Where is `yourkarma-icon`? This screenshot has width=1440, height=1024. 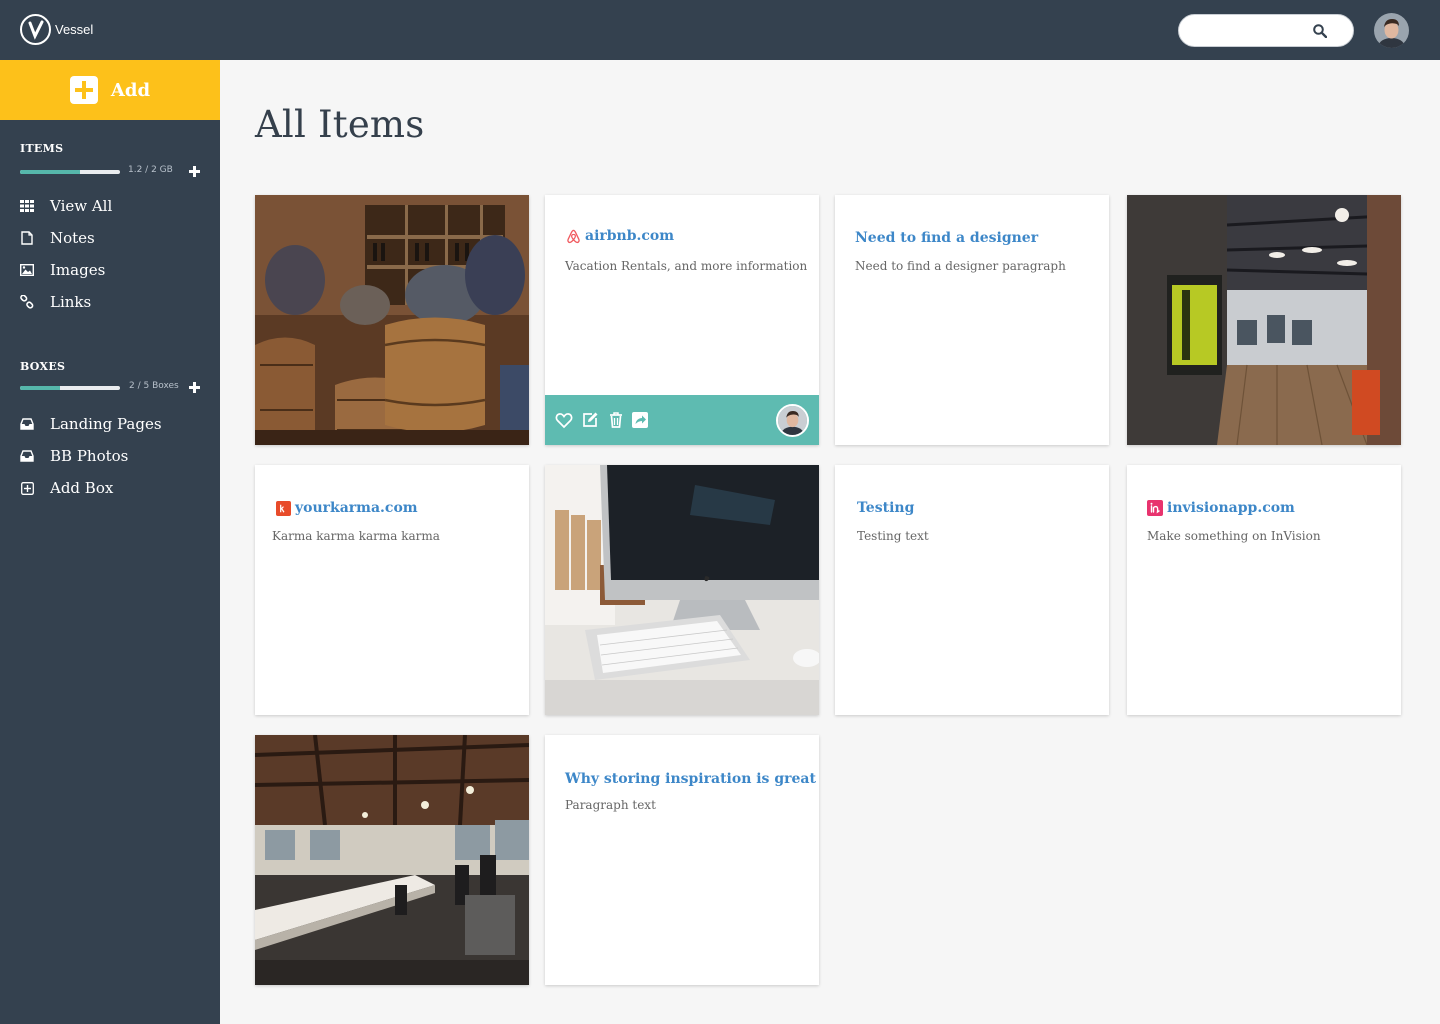
yourkarma-icon is located at coordinates (283, 508).